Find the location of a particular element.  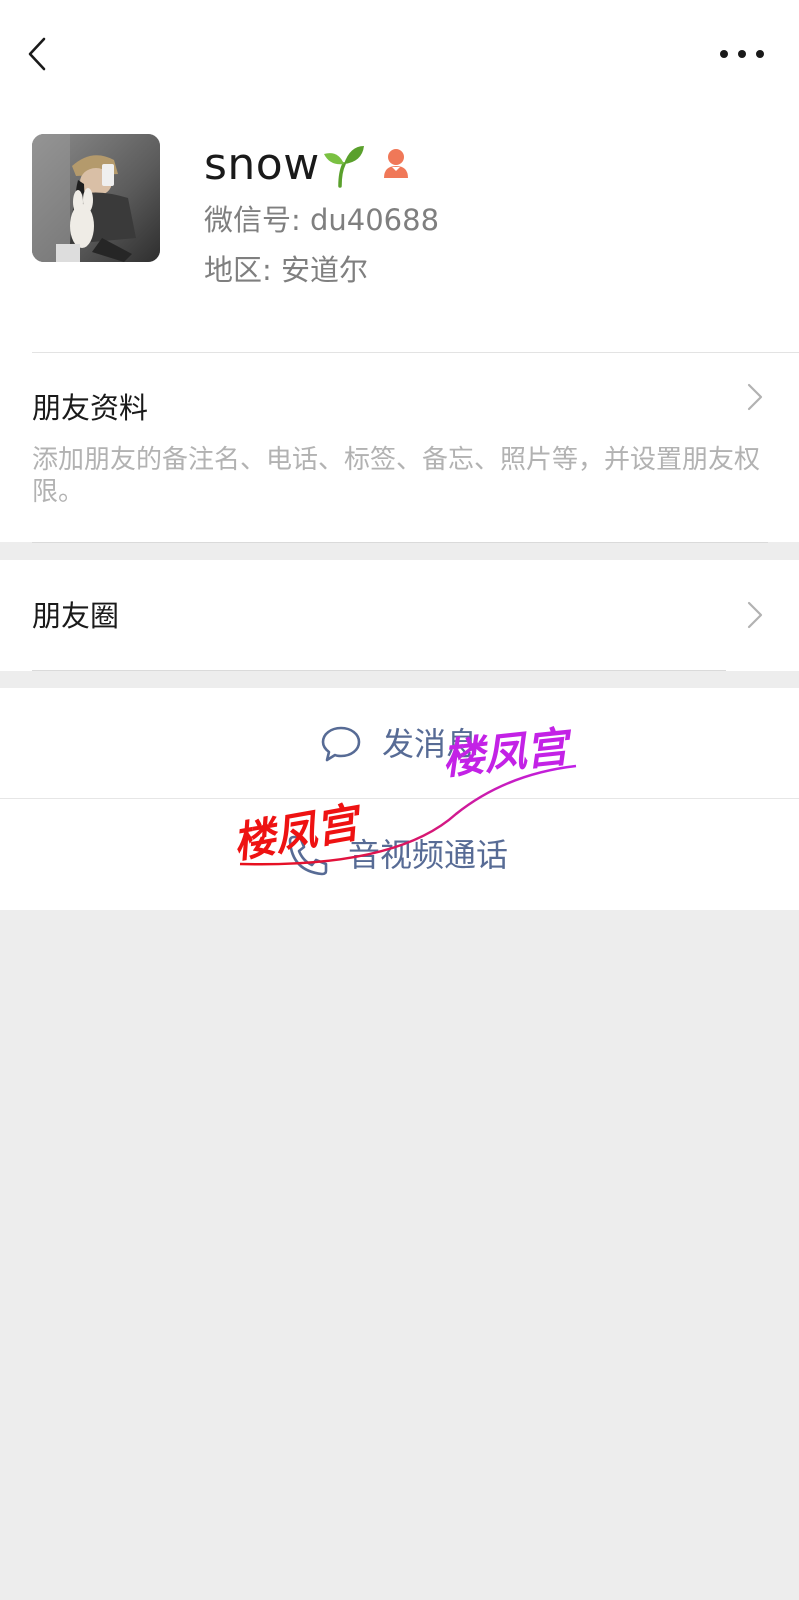

send-message-button: 发消息 is located at coordinates (399, 743).